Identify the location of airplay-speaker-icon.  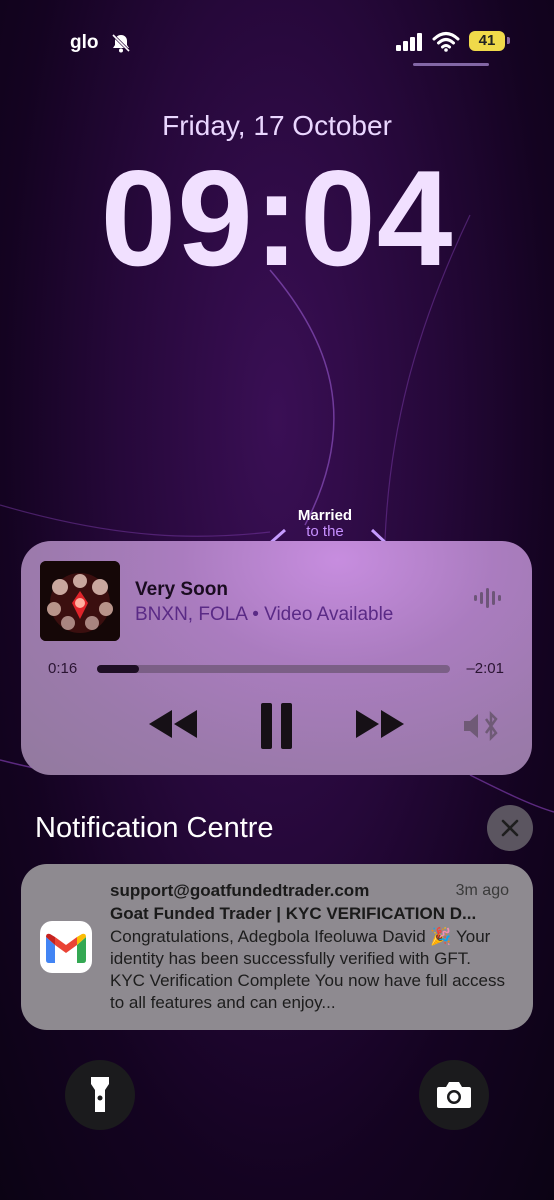
(483, 728).